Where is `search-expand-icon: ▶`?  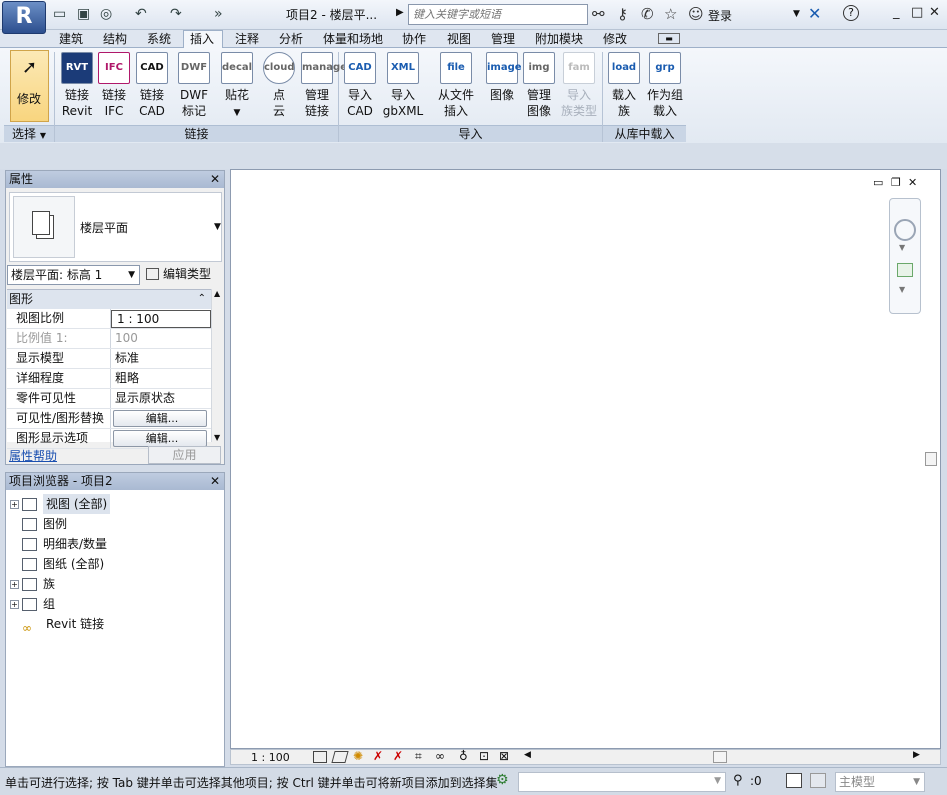 search-expand-icon: ▶ is located at coordinates (400, 12).